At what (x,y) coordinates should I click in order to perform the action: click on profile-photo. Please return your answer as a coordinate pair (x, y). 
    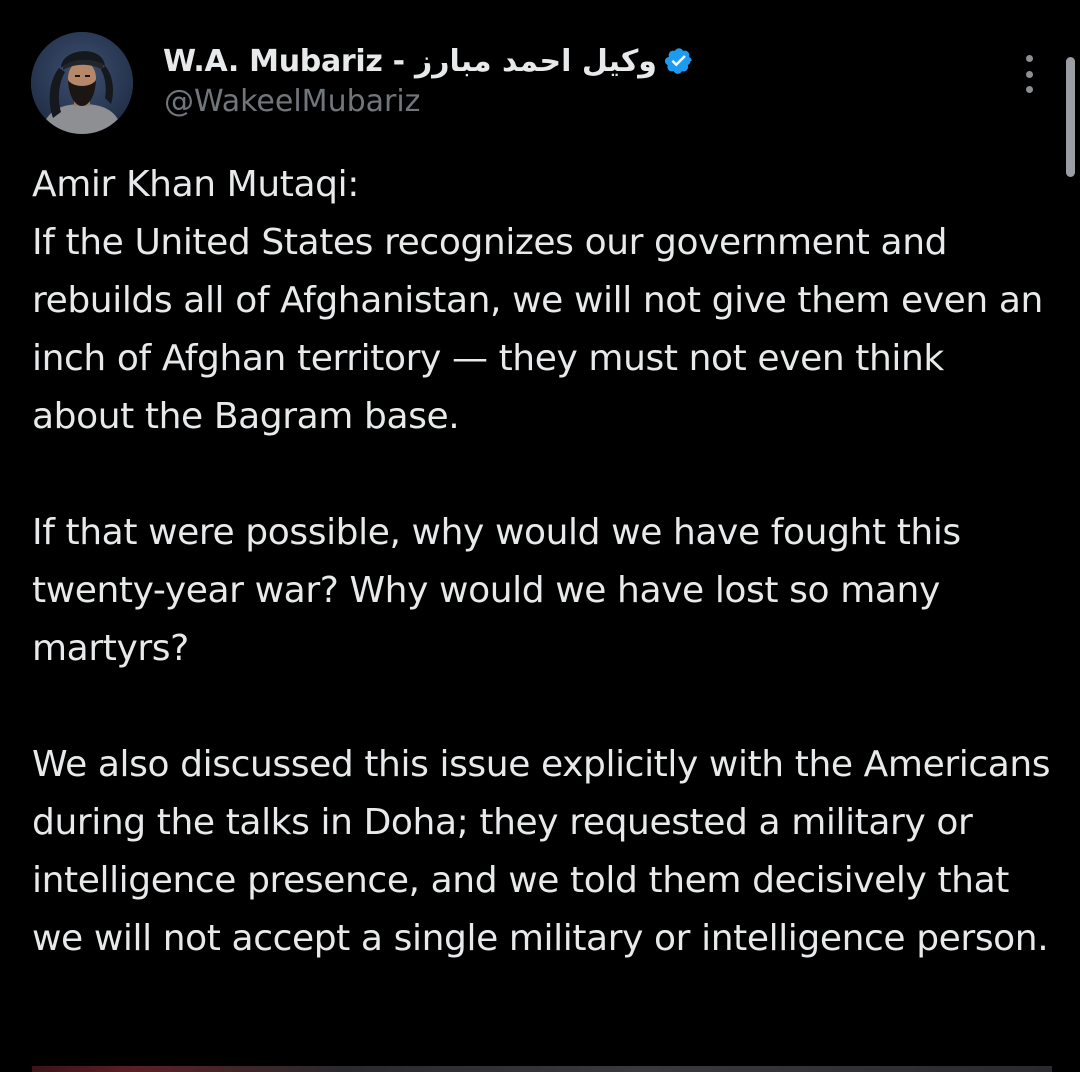
    Looking at the image, I should click on (82, 83).